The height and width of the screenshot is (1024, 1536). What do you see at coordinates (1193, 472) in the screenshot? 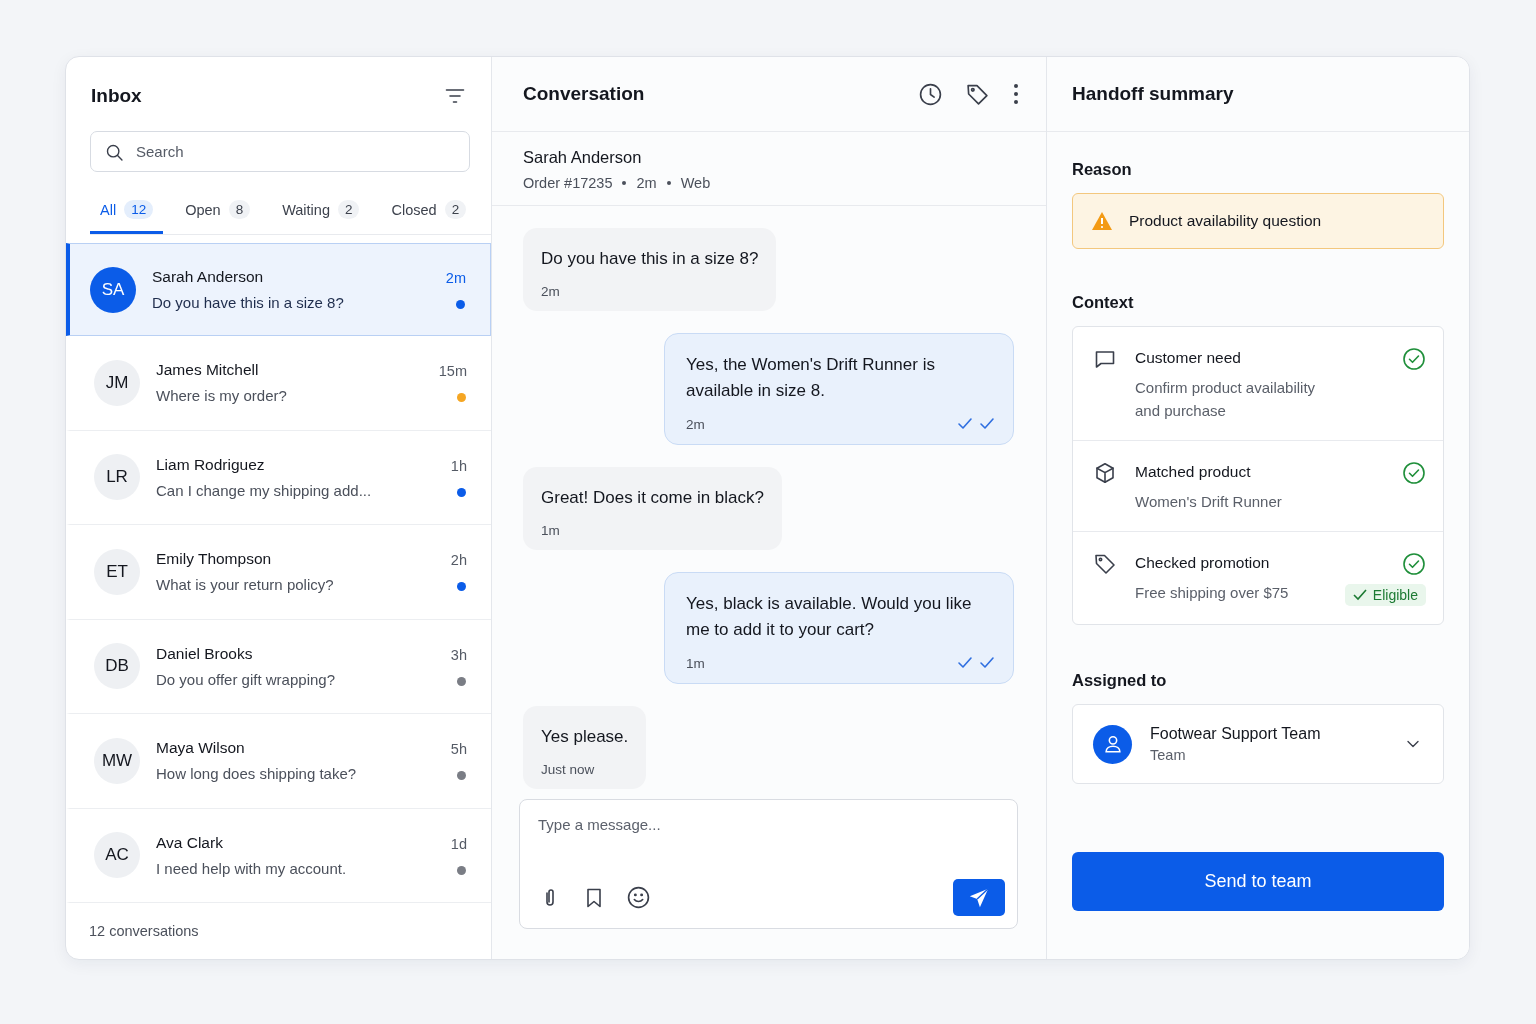
I see `context-title: Matched product` at bounding box center [1193, 472].